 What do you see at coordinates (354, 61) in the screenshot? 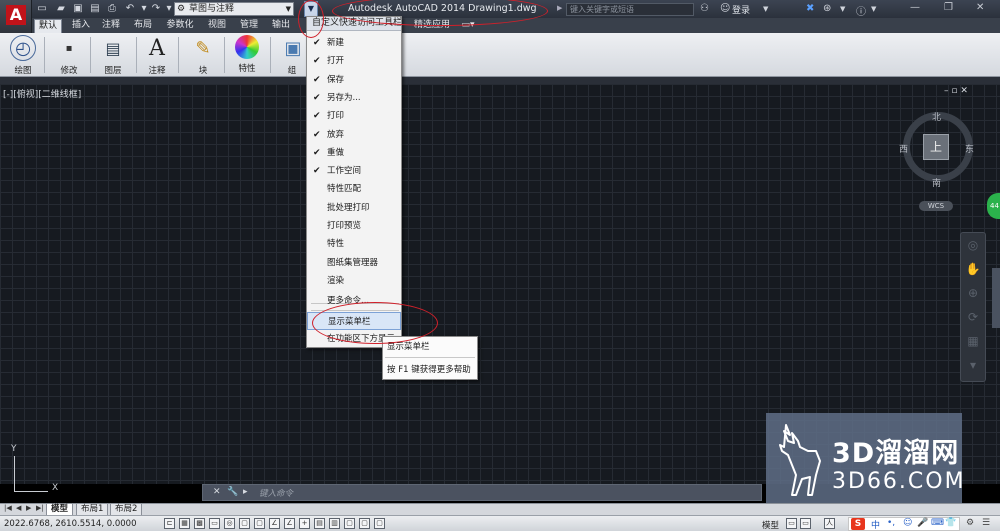
I see `menu-item: ✔ 打开` at bounding box center [354, 61].